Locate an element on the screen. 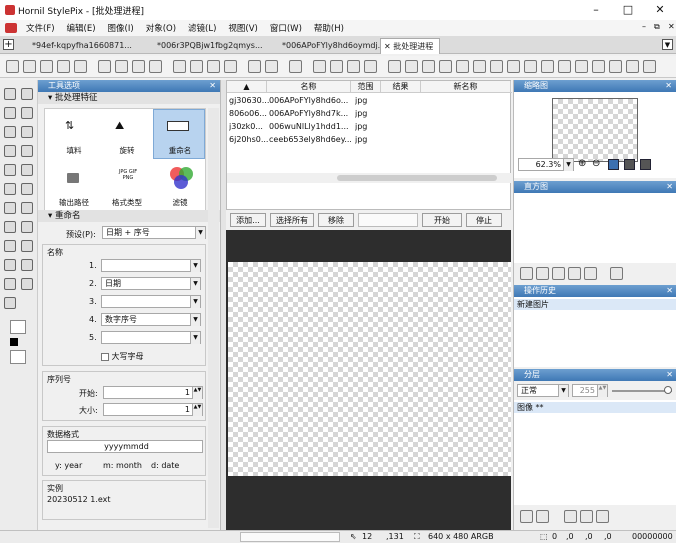 The width and height of the screenshot is (676, 543). channel-red-icon is located at coordinates (558, 273).